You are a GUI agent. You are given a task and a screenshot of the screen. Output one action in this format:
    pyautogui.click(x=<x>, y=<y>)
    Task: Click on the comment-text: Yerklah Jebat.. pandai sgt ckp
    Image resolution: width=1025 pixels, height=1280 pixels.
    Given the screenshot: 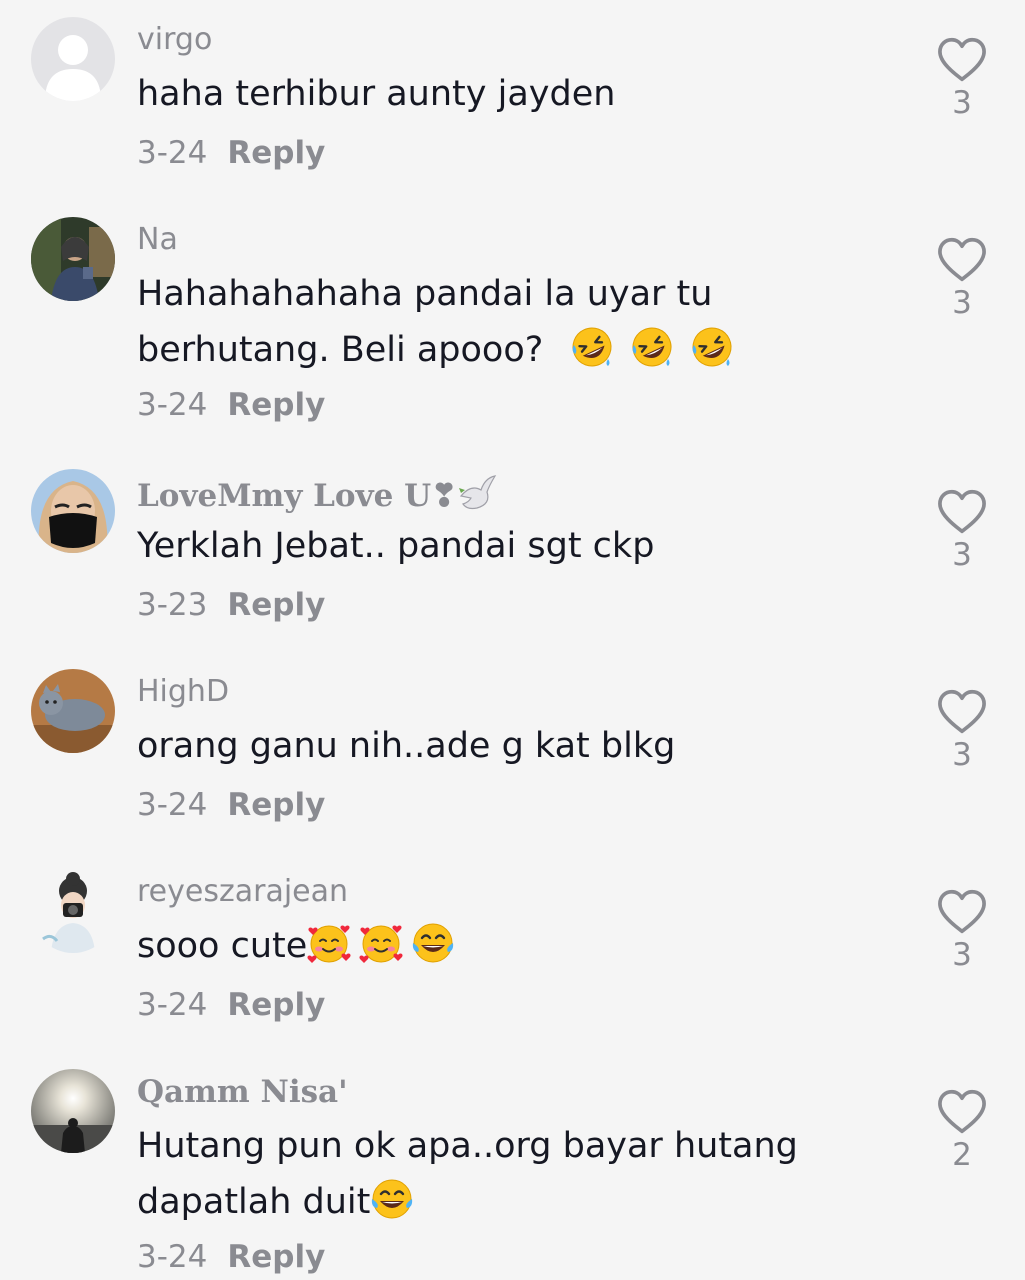 What is the action you would take?
    pyautogui.click(x=396, y=546)
    